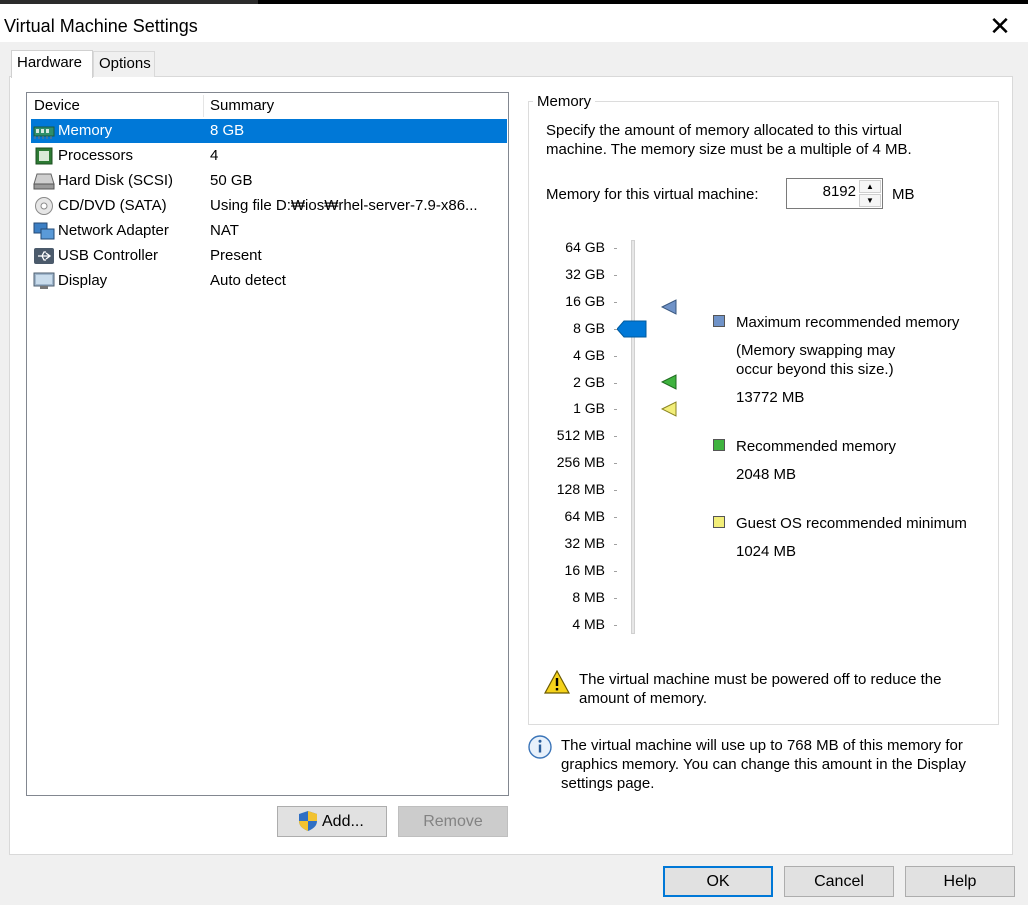 This screenshot has height=905, width=1028. I want to click on window-title: Virtual Machine Settings, so click(101, 26).